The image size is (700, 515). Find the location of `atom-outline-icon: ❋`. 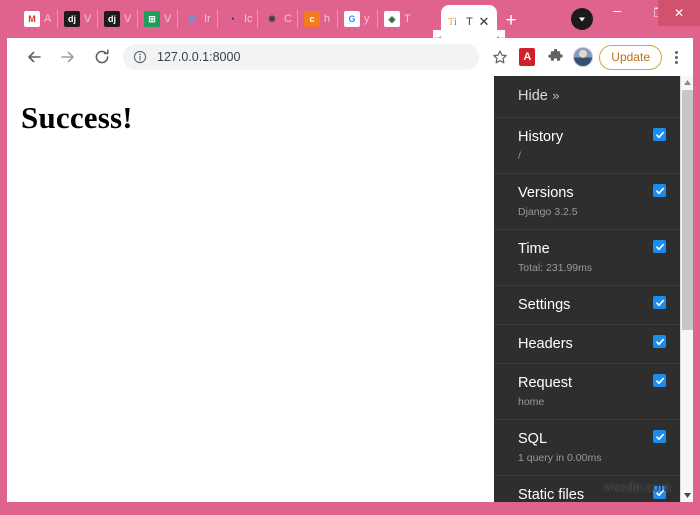

atom-outline-icon: ❋ is located at coordinates (272, 18).